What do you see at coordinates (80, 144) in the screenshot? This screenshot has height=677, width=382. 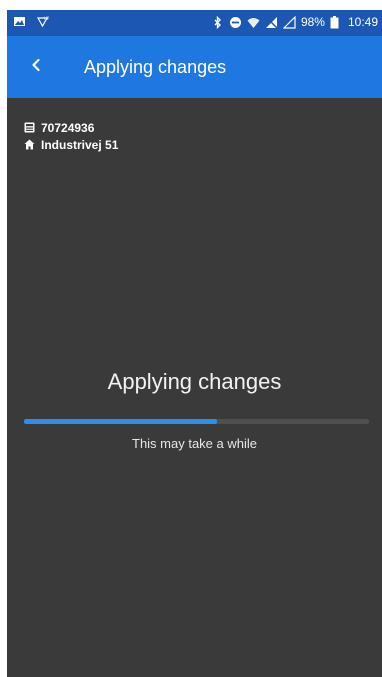 I see `device-address: Industrivej 51` at bounding box center [80, 144].